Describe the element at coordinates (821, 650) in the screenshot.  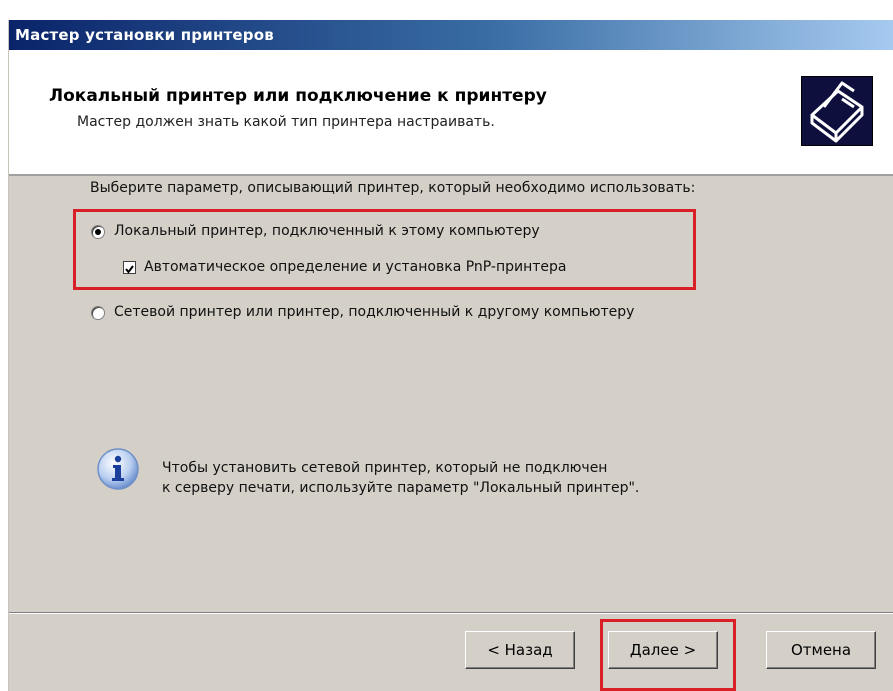
I see `cancel-button: Отмена` at that location.